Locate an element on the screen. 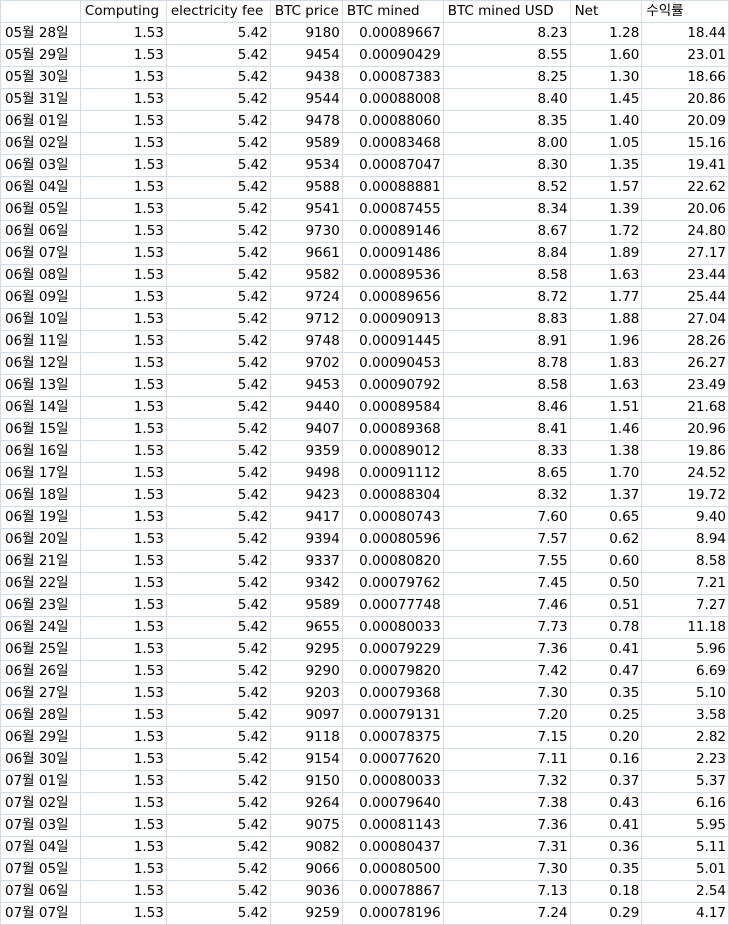 Image resolution: width=729 pixels, height=925 pixels. header-cell-date is located at coordinates (40, 11).